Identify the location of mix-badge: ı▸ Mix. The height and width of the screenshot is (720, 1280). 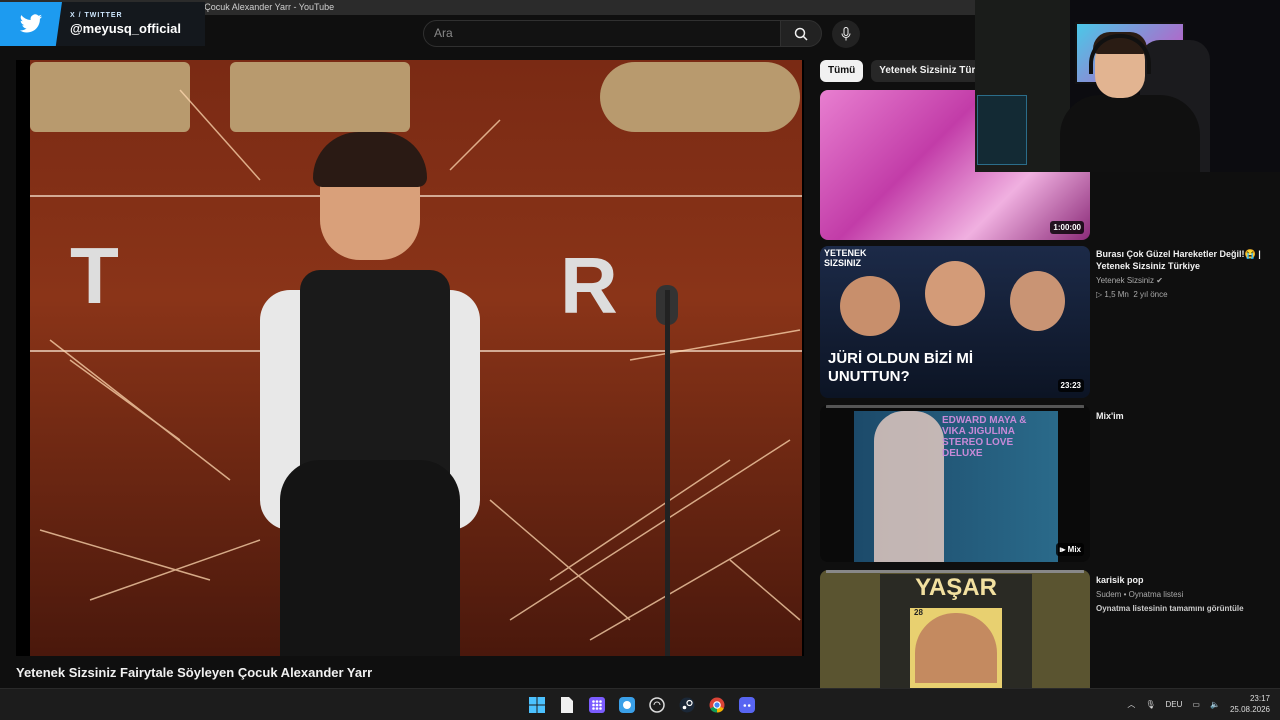
(1070, 549).